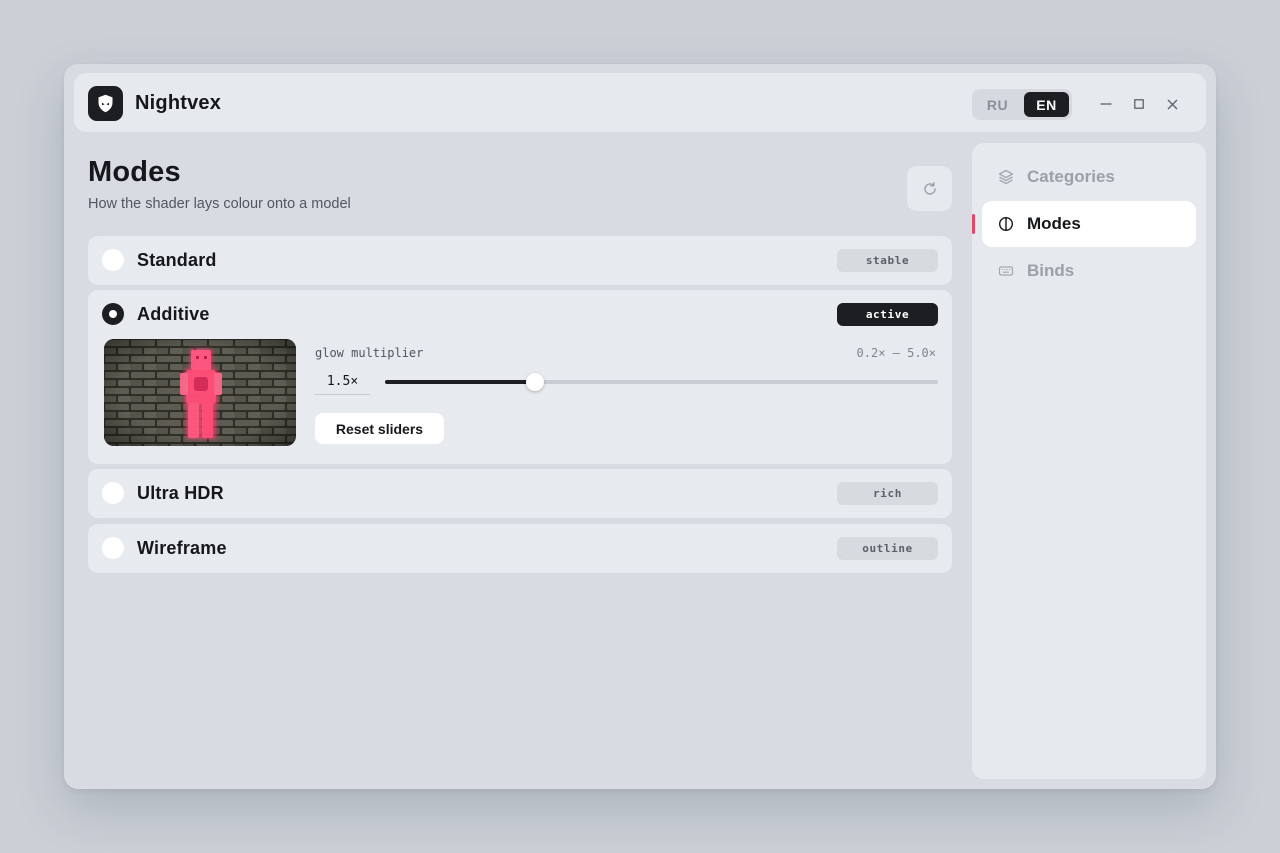  What do you see at coordinates (113, 548) in the screenshot?
I see `mode-radio-wireframe` at bounding box center [113, 548].